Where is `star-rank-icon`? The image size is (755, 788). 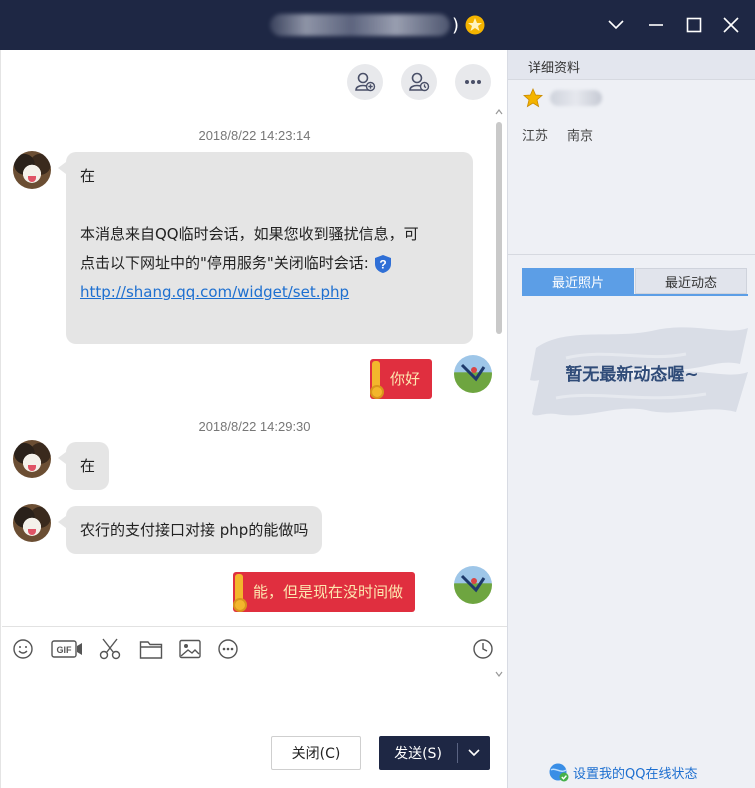 star-rank-icon is located at coordinates (533, 98).